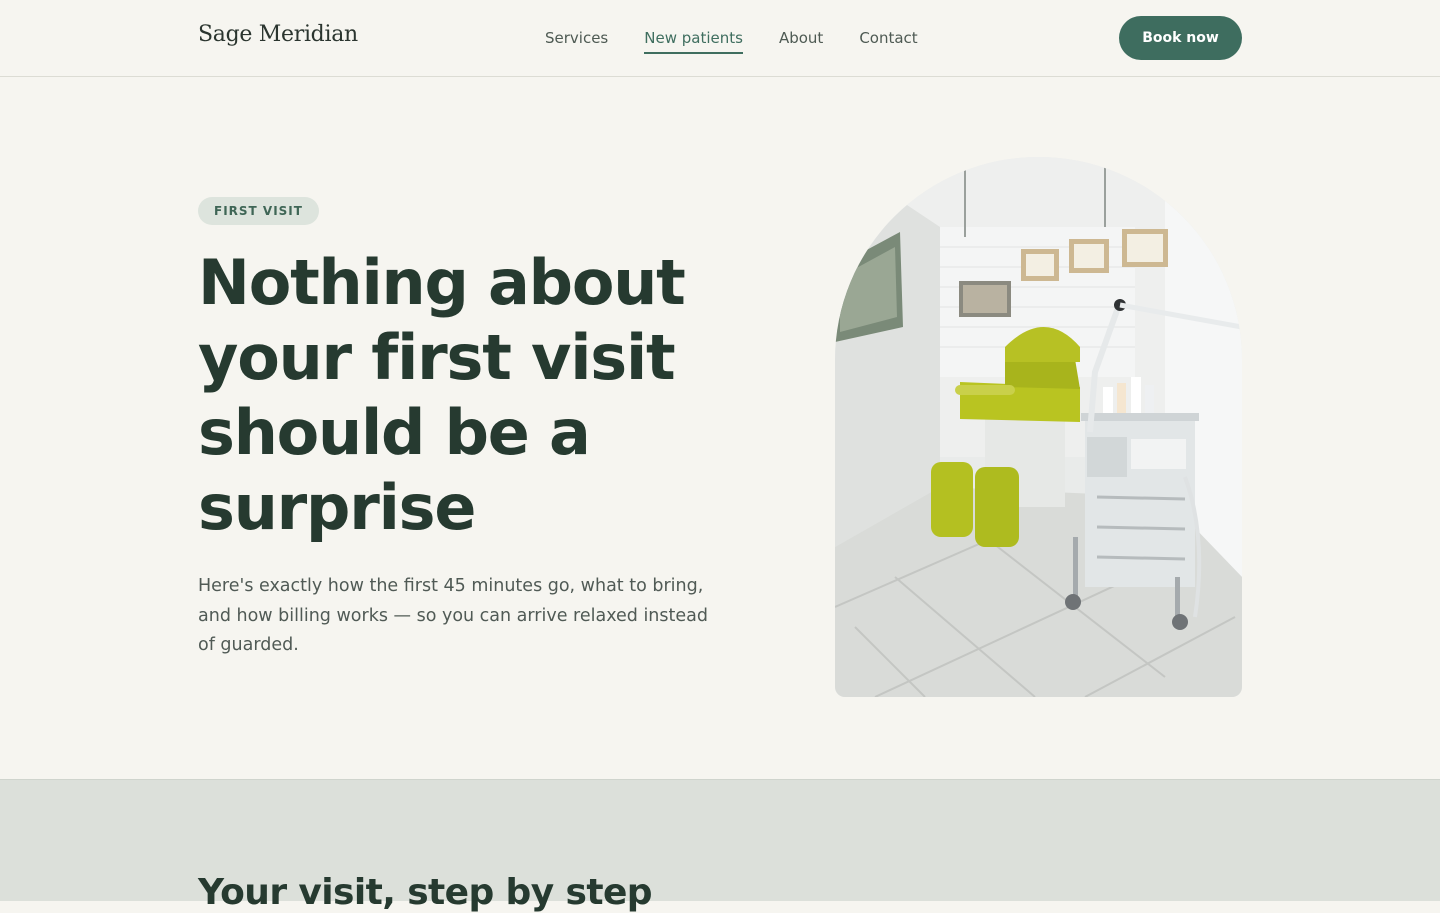 This screenshot has width=1440, height=913. Describe the element at coordinates (720, 846) in the screenshot. I see `visit-steps-section: Your visit, step by step` at that location.